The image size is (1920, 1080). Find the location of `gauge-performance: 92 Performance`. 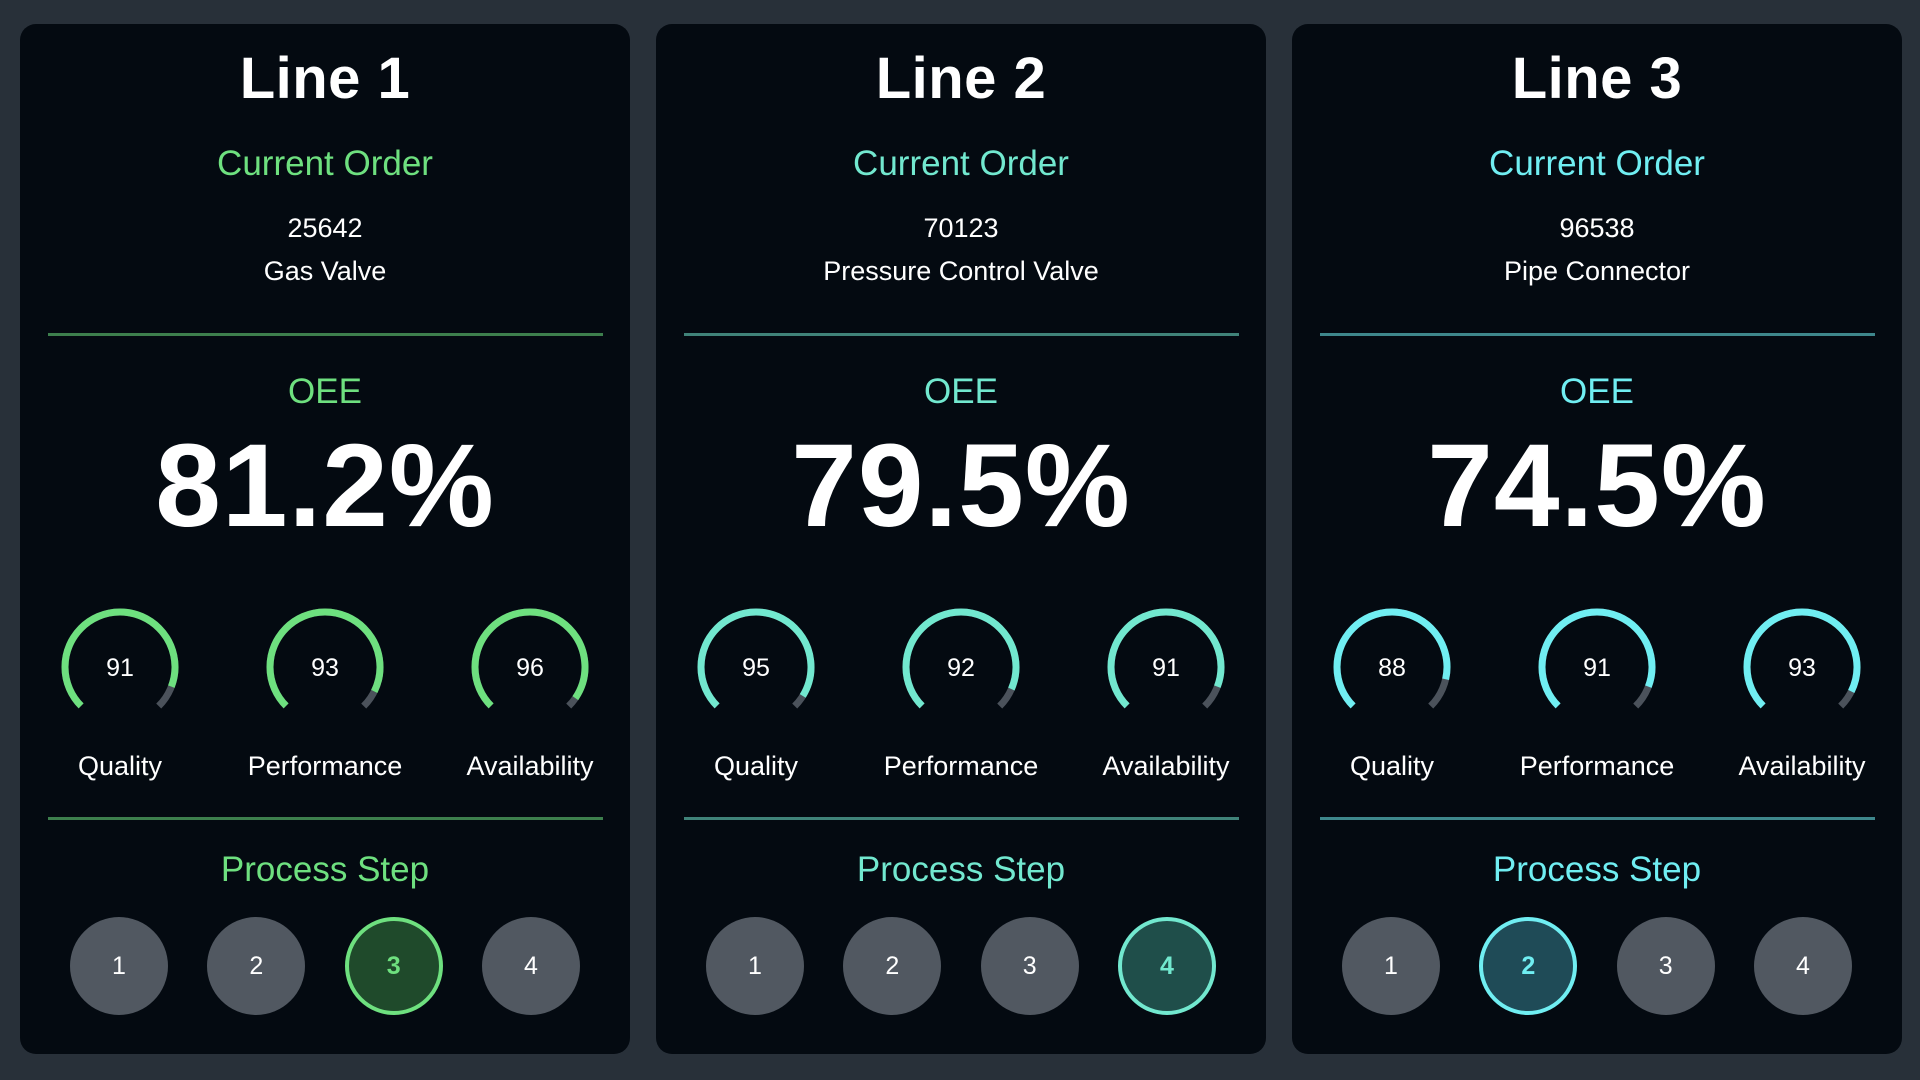

gauge-performance: 92 Performance is located at coordinates (961, 688).